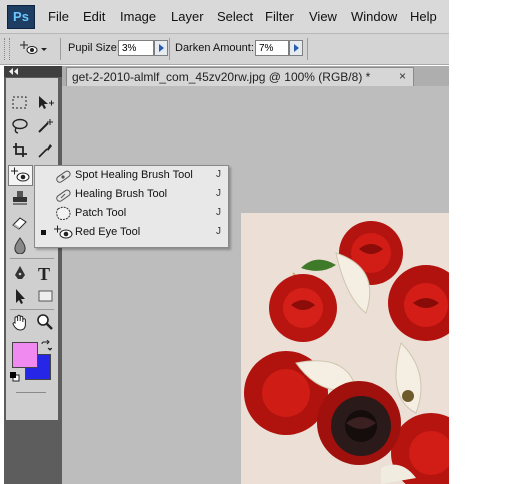 The width and height of the screenshot is (512, 484). Describe the element at coordinates (402, 76) in the screenshot. I see `close-icon: ×` at that location.